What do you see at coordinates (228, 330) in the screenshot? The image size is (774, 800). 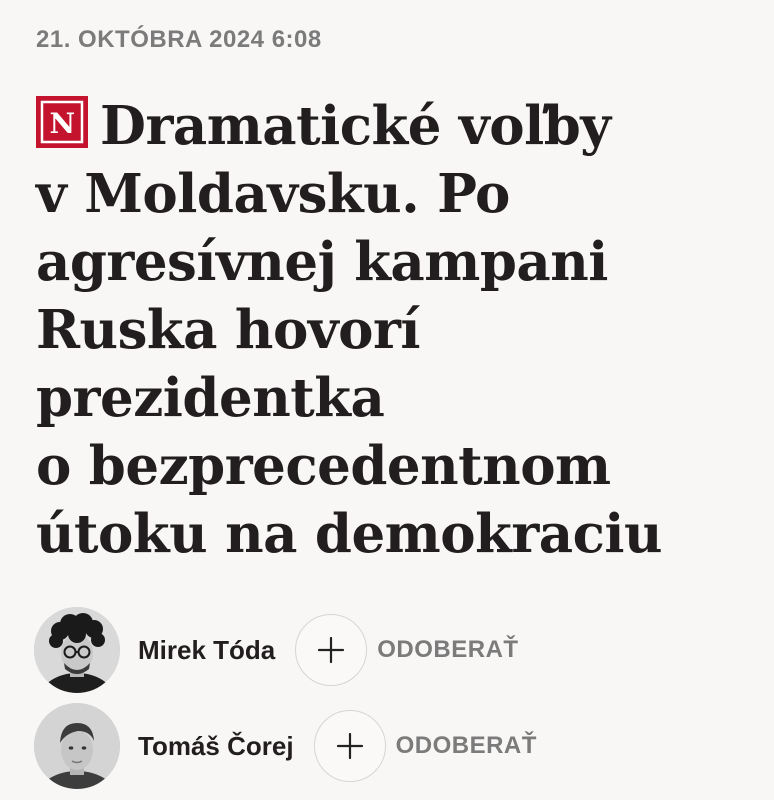 I see `headline-line-4: Ruska hovorí` at bounding box center [228, 330].